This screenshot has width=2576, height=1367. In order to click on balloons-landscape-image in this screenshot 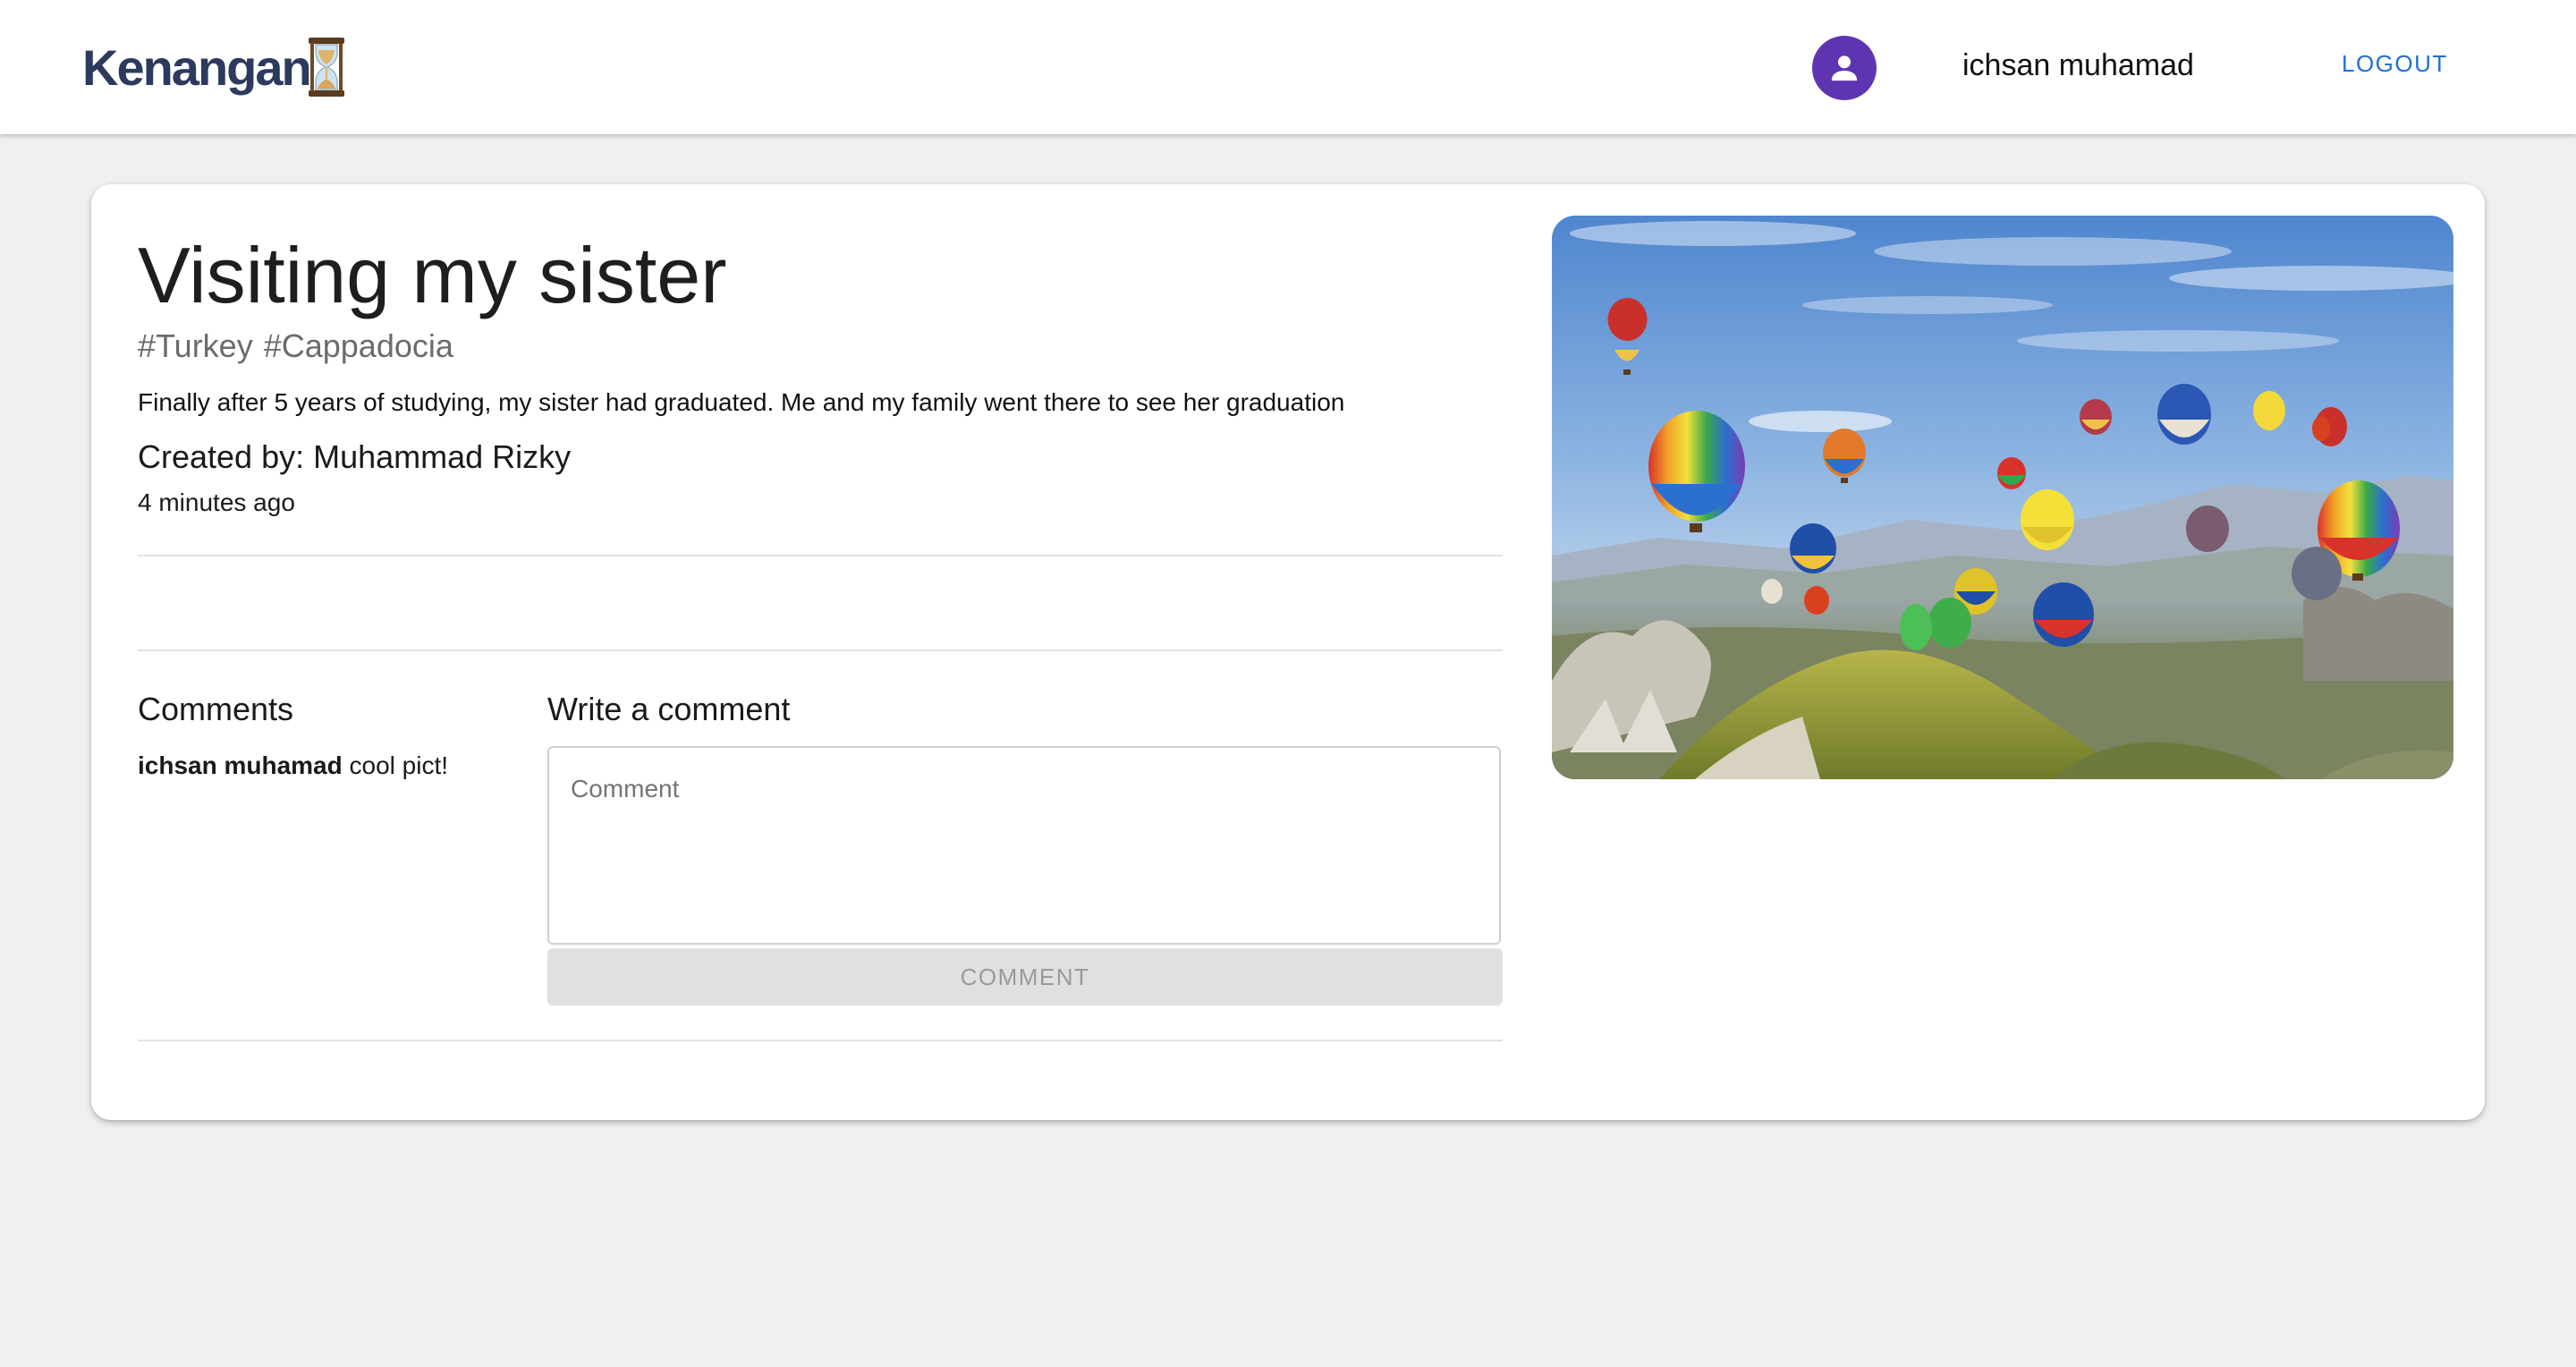, I will do `click(2002, 497)`.